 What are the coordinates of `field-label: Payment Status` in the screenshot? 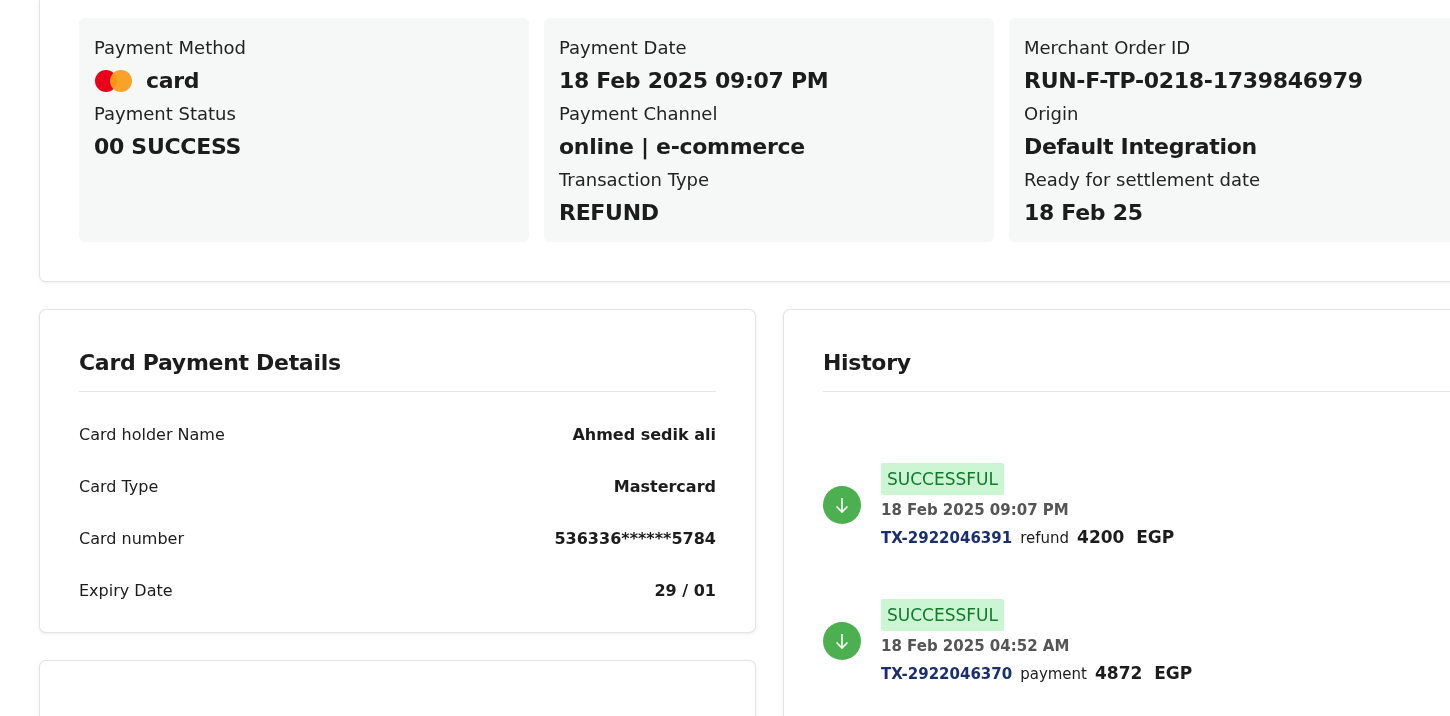 It's located at (165, 114).